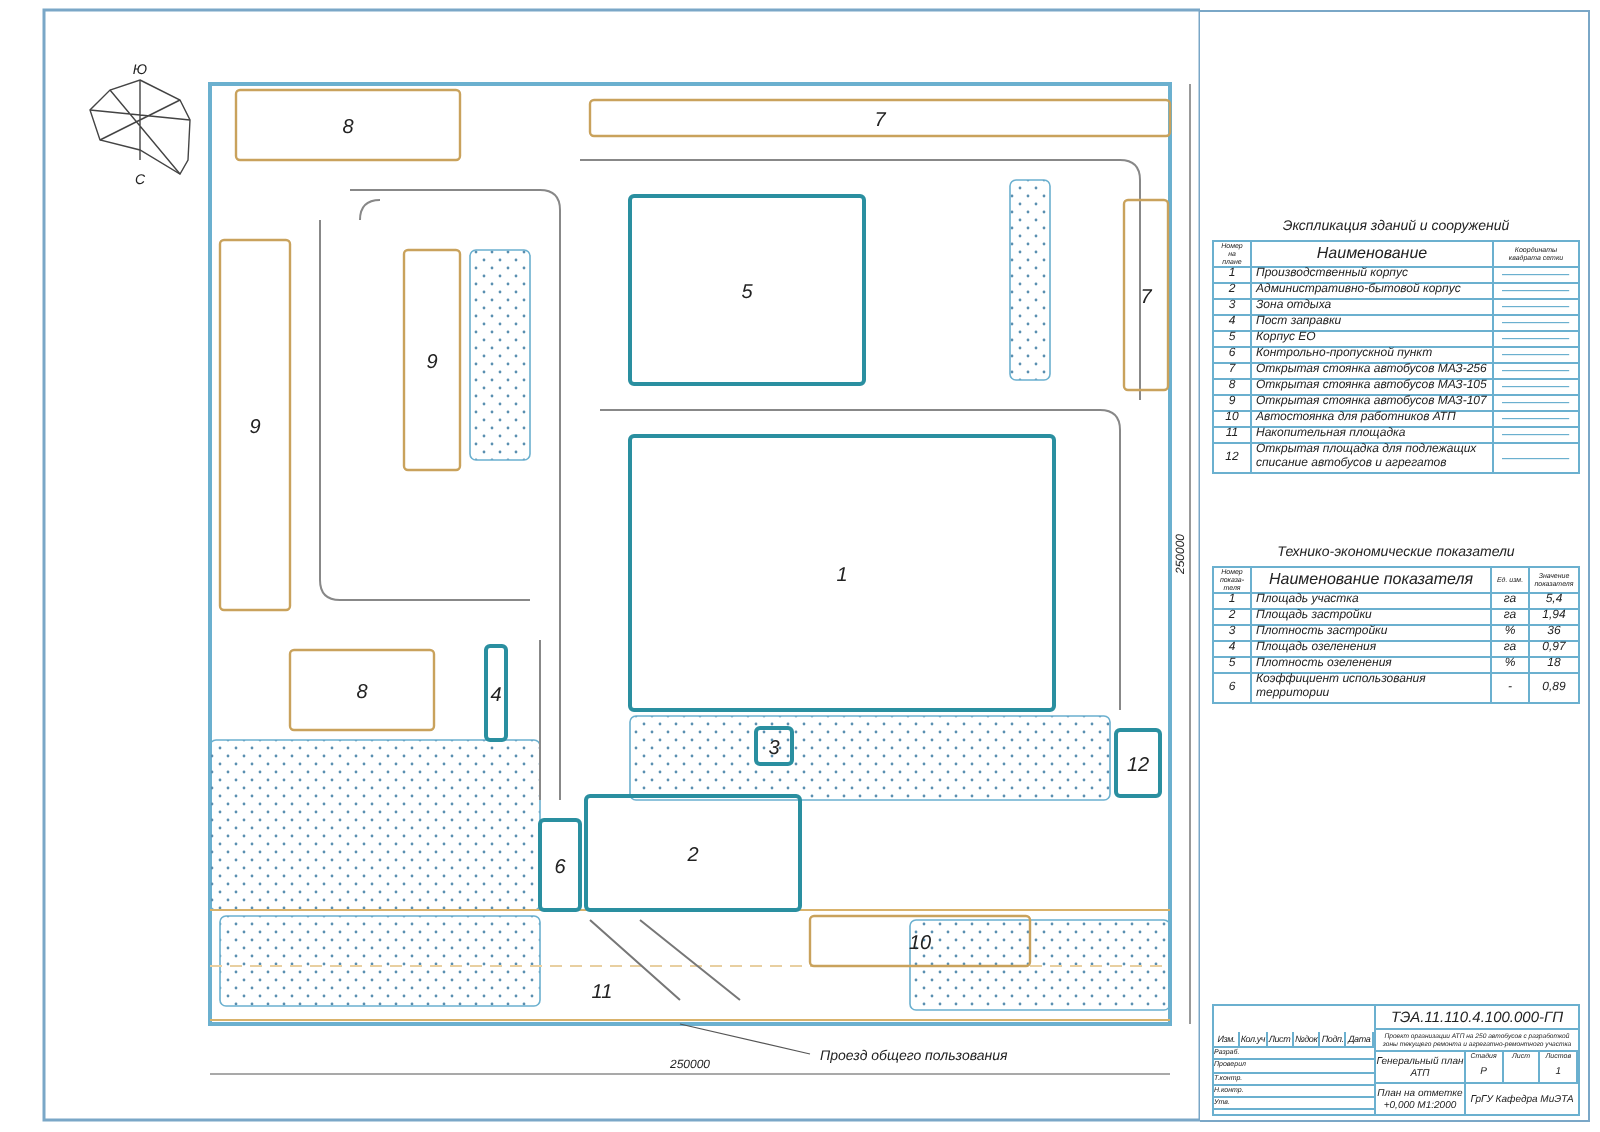  Describe the element at coordinates (140, 127) in the screenshot. I see `compass-drawing` at that location.